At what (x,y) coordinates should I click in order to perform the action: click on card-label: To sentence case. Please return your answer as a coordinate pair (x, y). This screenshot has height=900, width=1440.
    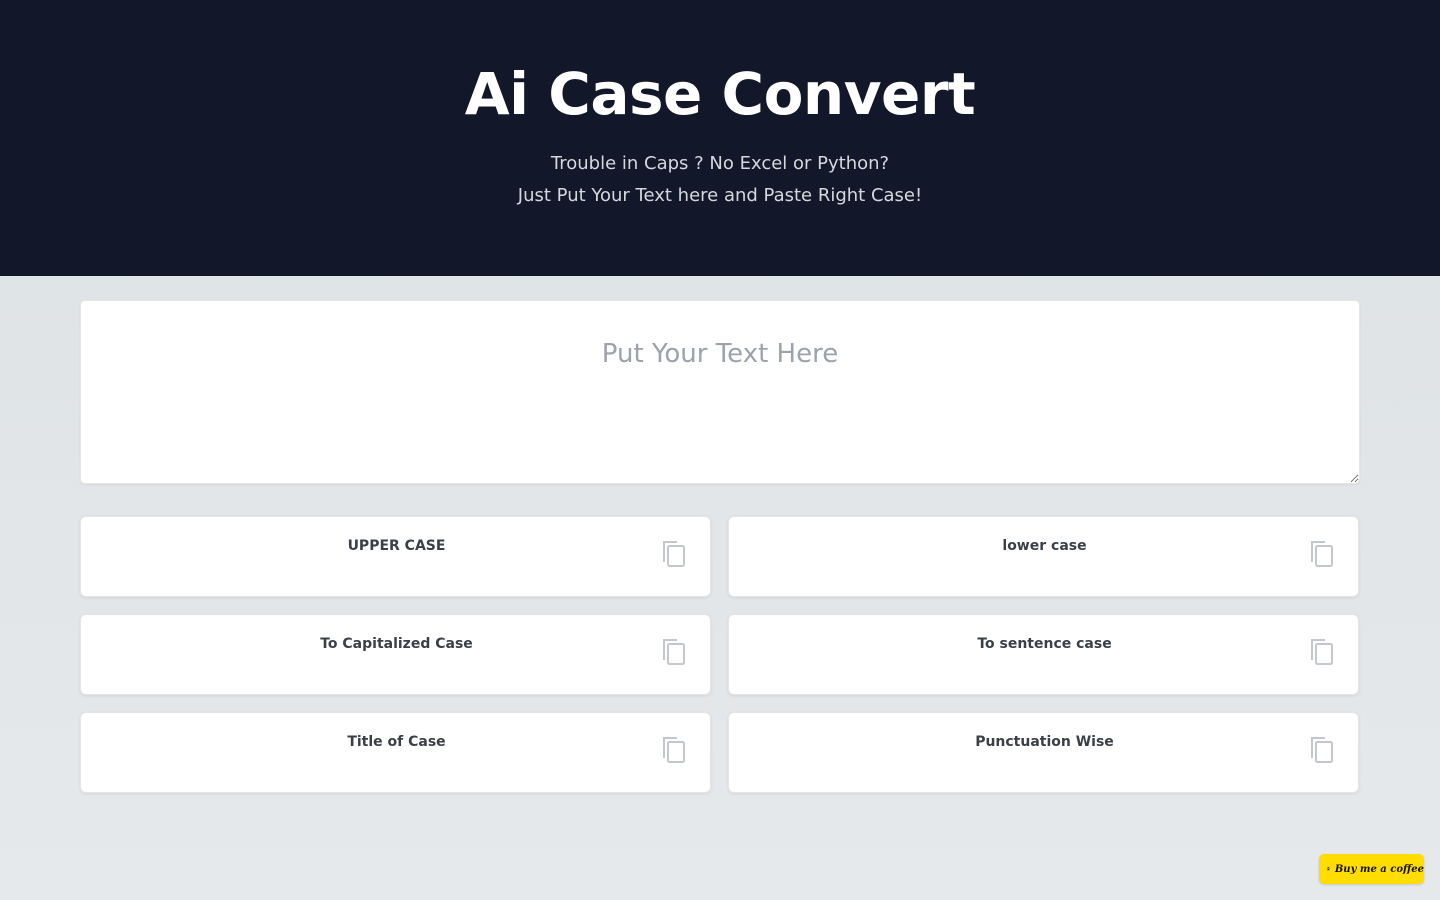
    Looking at the image, I should click on (1044, 644).